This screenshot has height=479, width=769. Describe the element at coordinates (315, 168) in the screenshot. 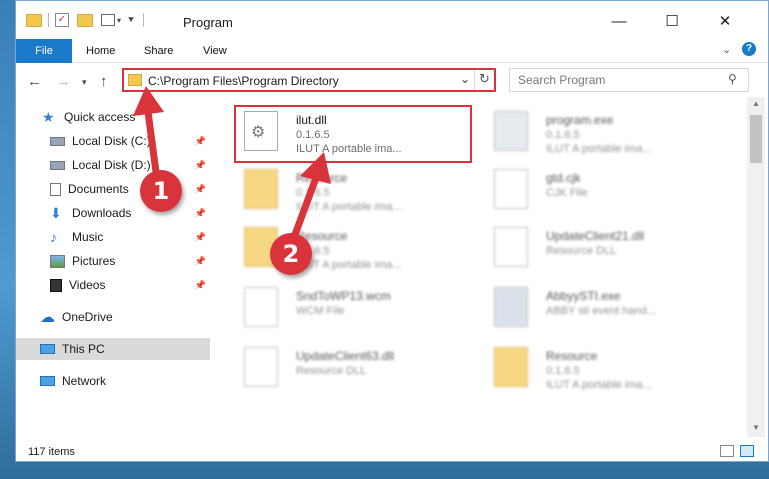

I see `arrow-2-head` at that location.